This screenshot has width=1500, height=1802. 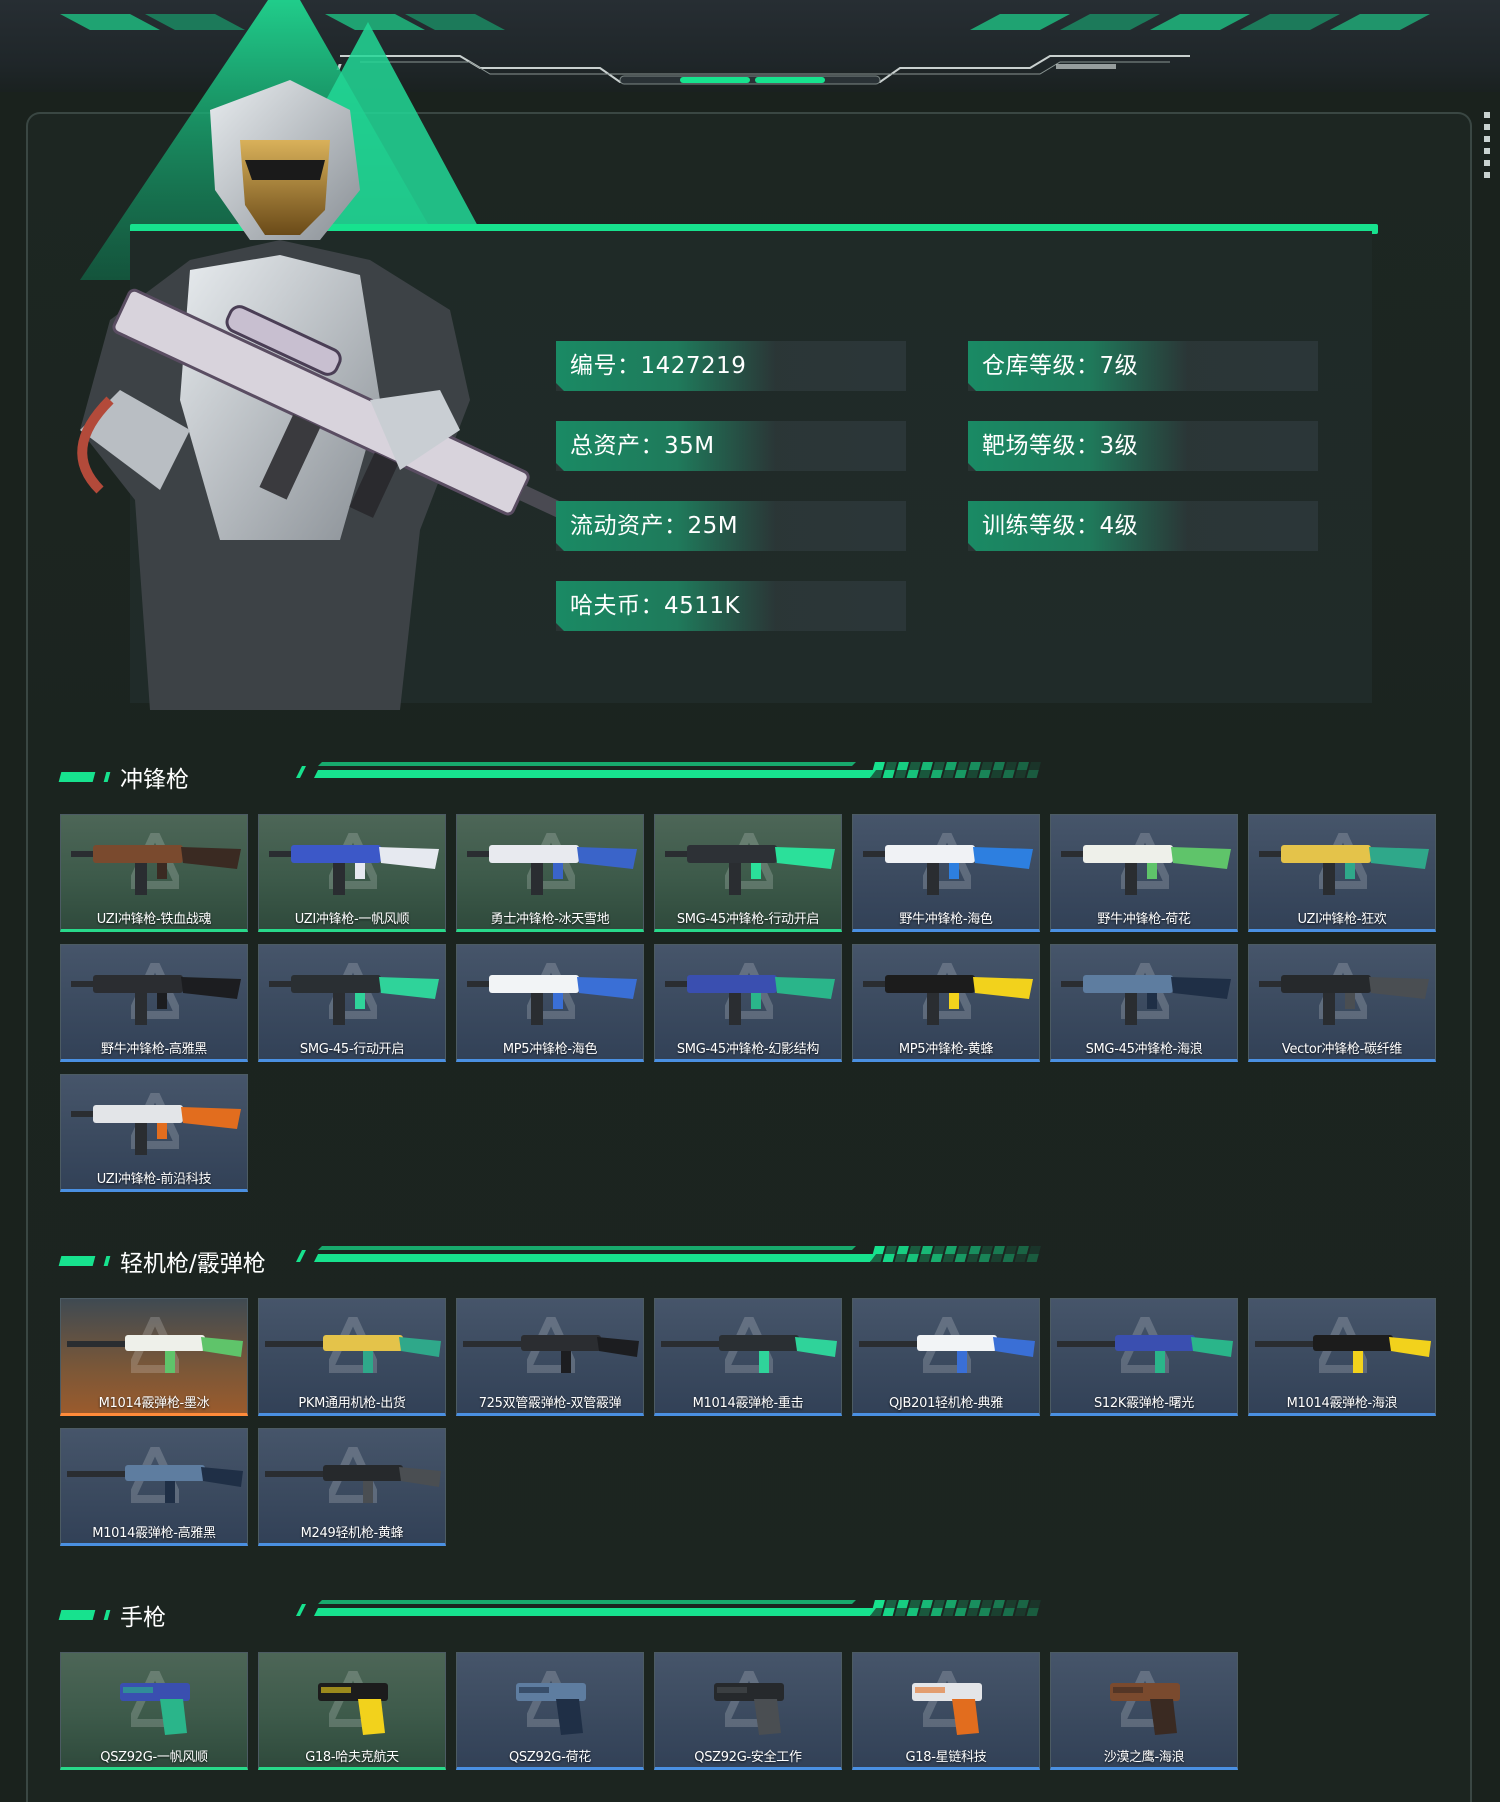 What do you see at coordinates (748, 1403) in the screenshot?
I see `item-name: M1014霰弹枪-重击` at bounding box center [748, 1403].